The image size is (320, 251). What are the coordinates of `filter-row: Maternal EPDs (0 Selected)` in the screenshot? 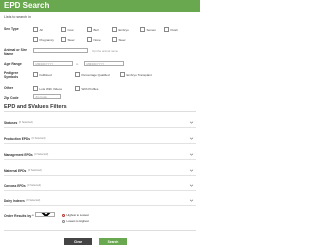 It's located at (100, 171).